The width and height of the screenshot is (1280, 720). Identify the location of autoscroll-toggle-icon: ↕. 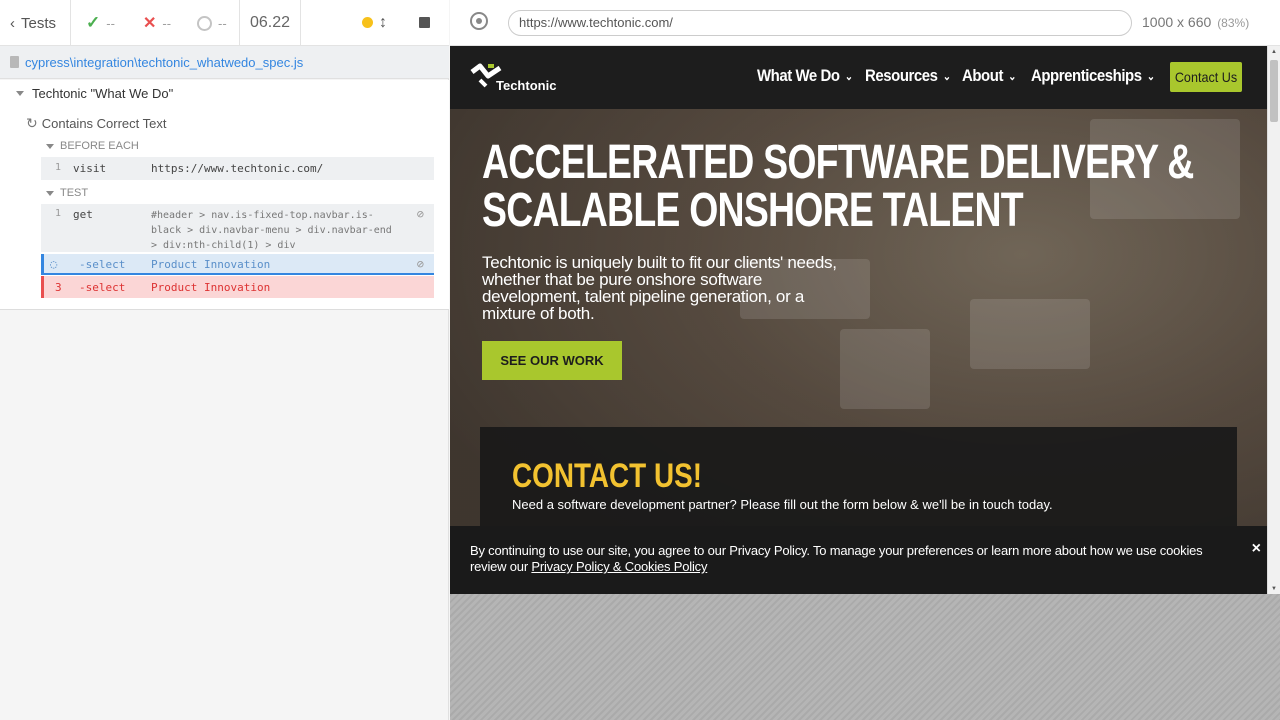
(383, 23).